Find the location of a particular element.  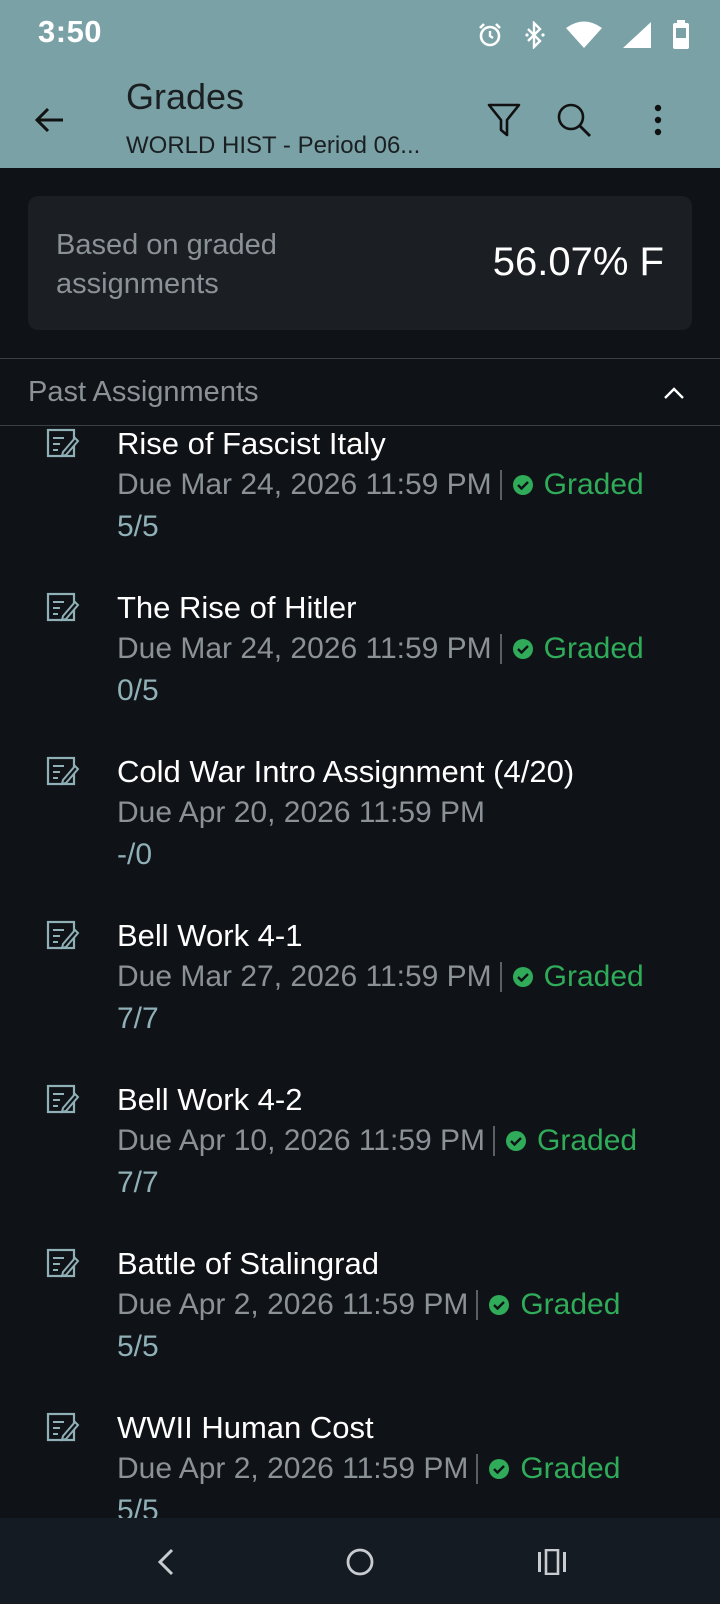

nav-back-button is located at coordinates (166, 1562).